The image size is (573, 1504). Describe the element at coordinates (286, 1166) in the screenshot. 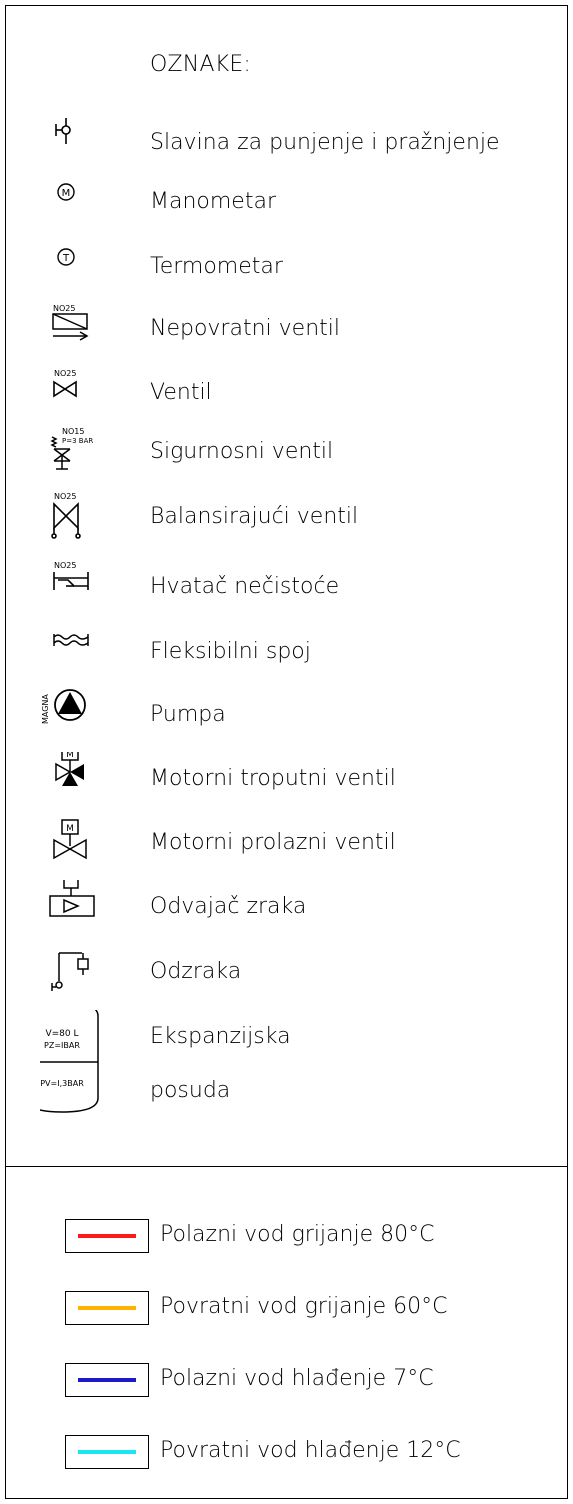

I see `section-divider` at that location.